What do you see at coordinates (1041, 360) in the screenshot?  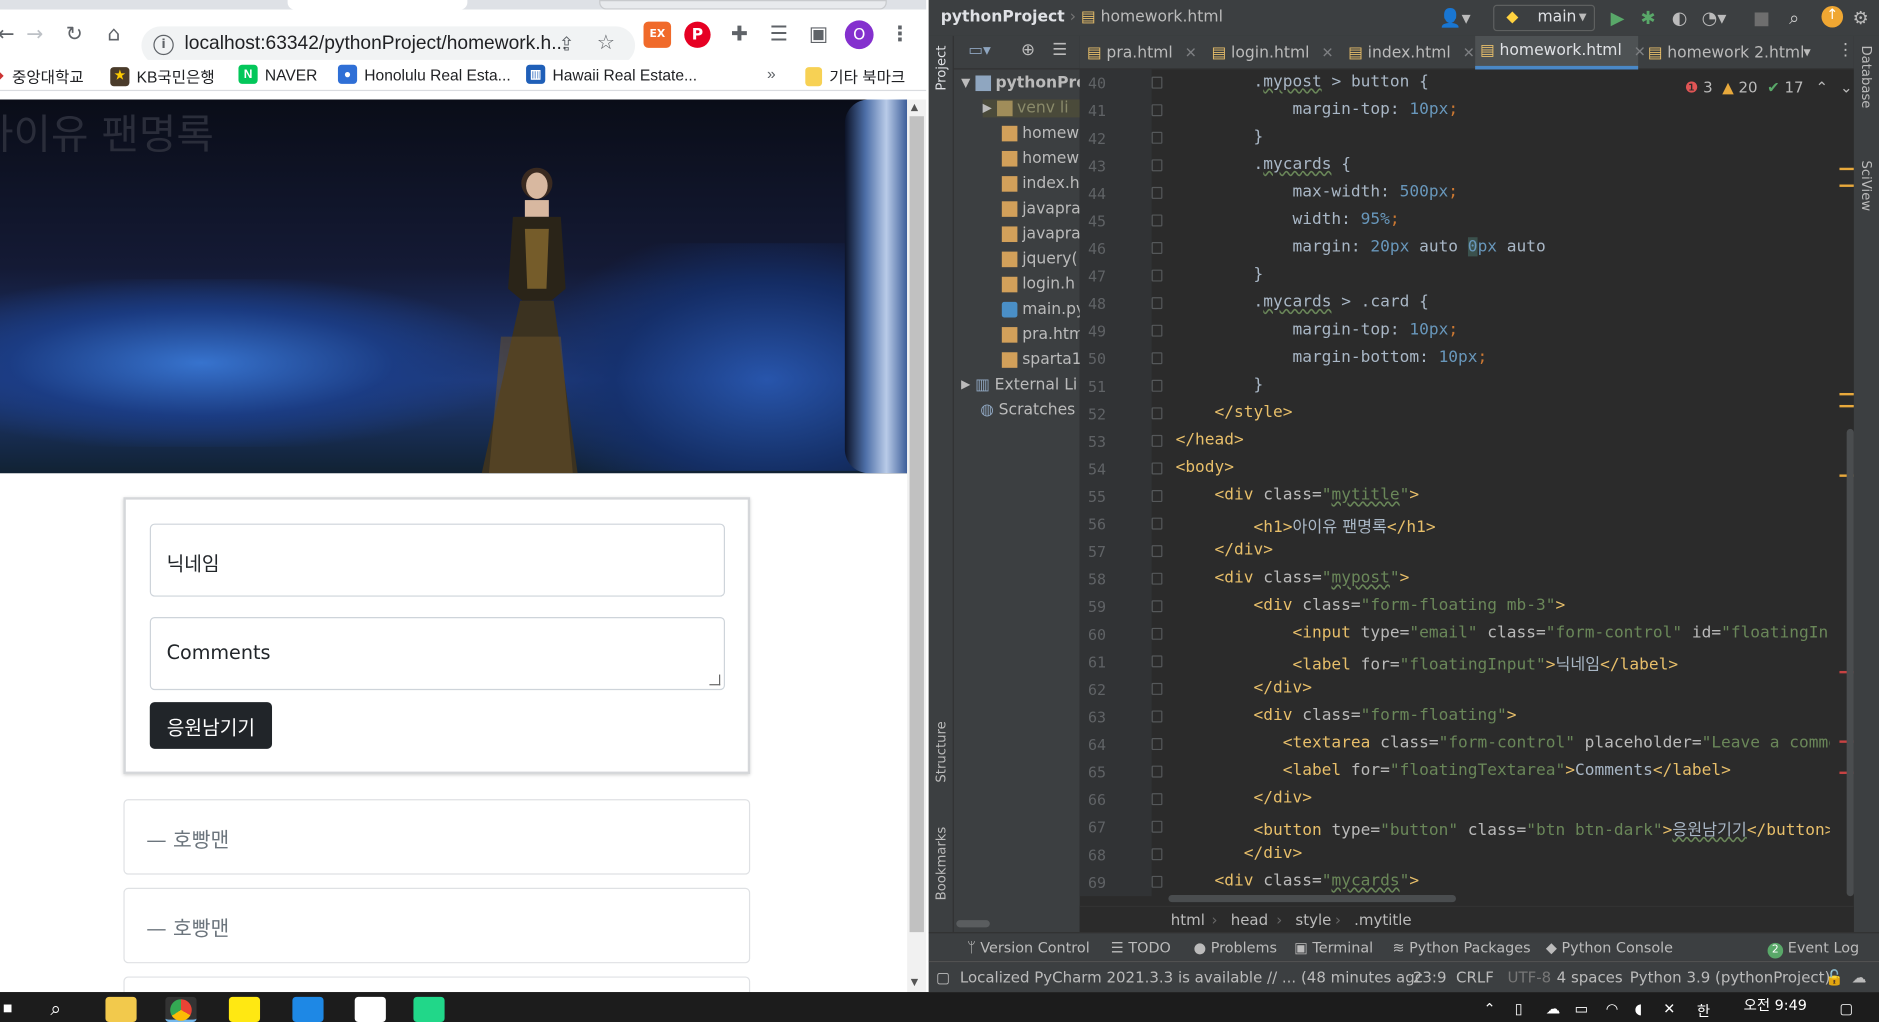 I see `tree-item-file: sparta1` at bounding box center [1041, 360].